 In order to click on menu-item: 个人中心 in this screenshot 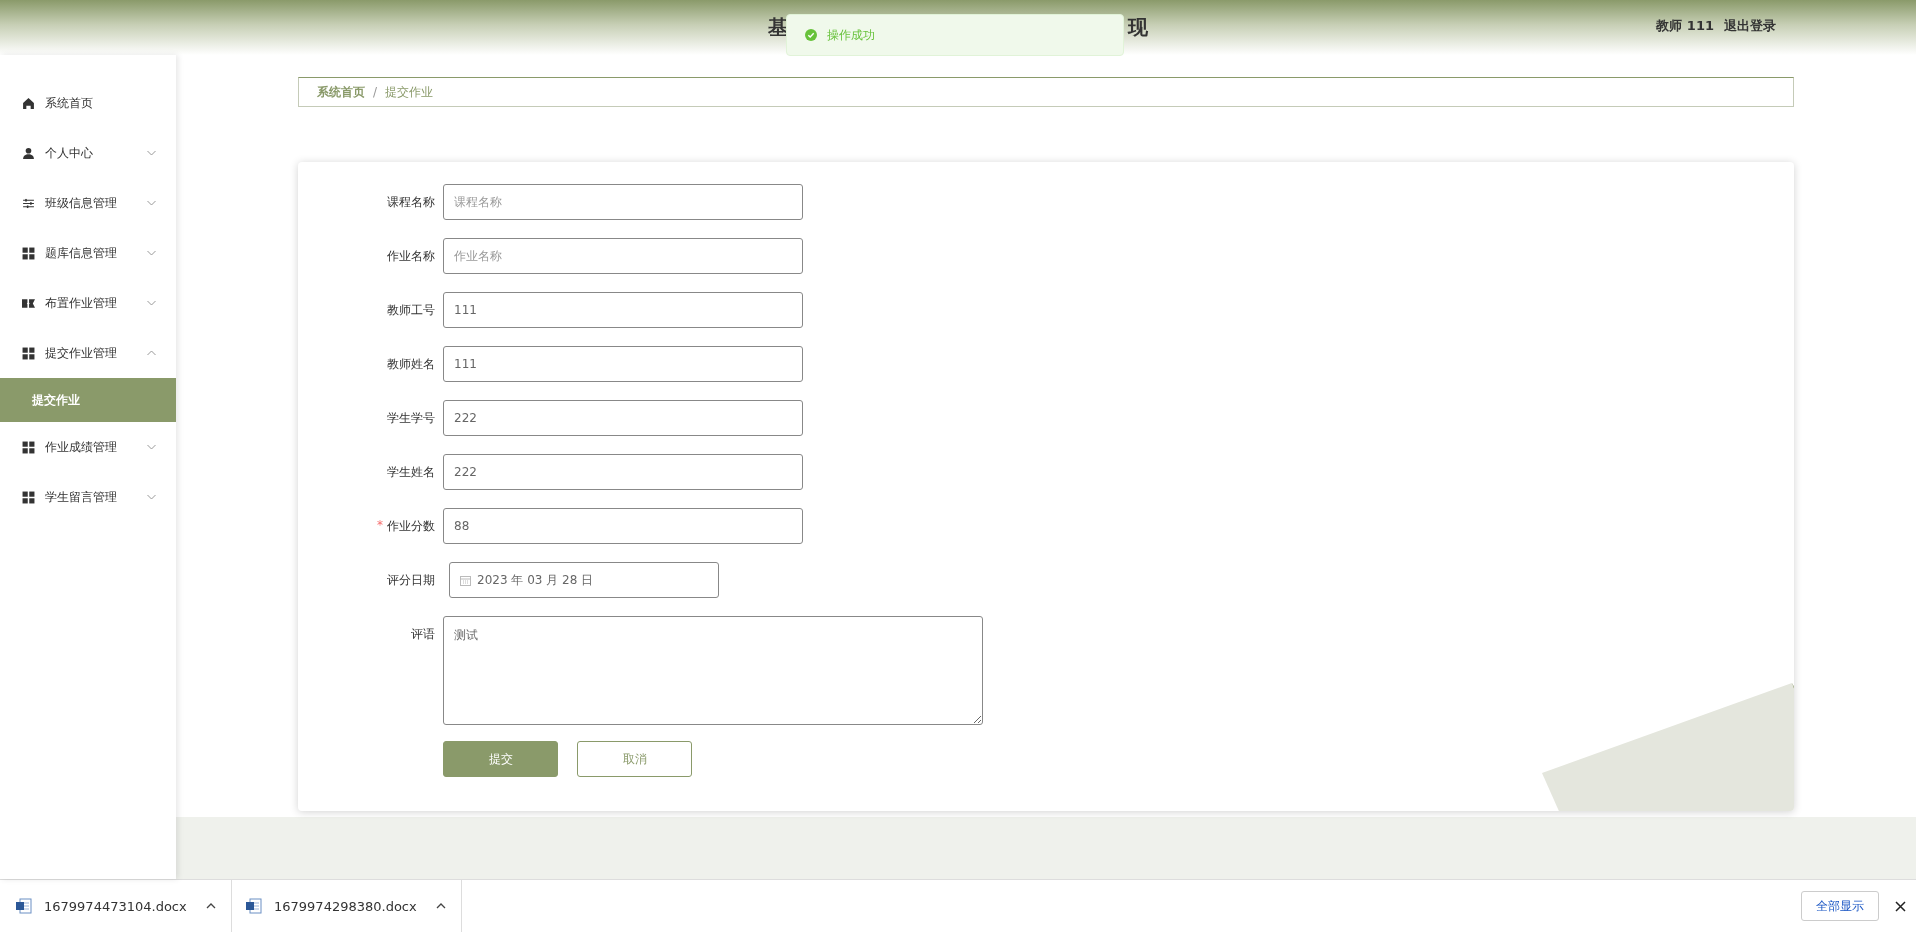, I will do `click(88, 153)`.